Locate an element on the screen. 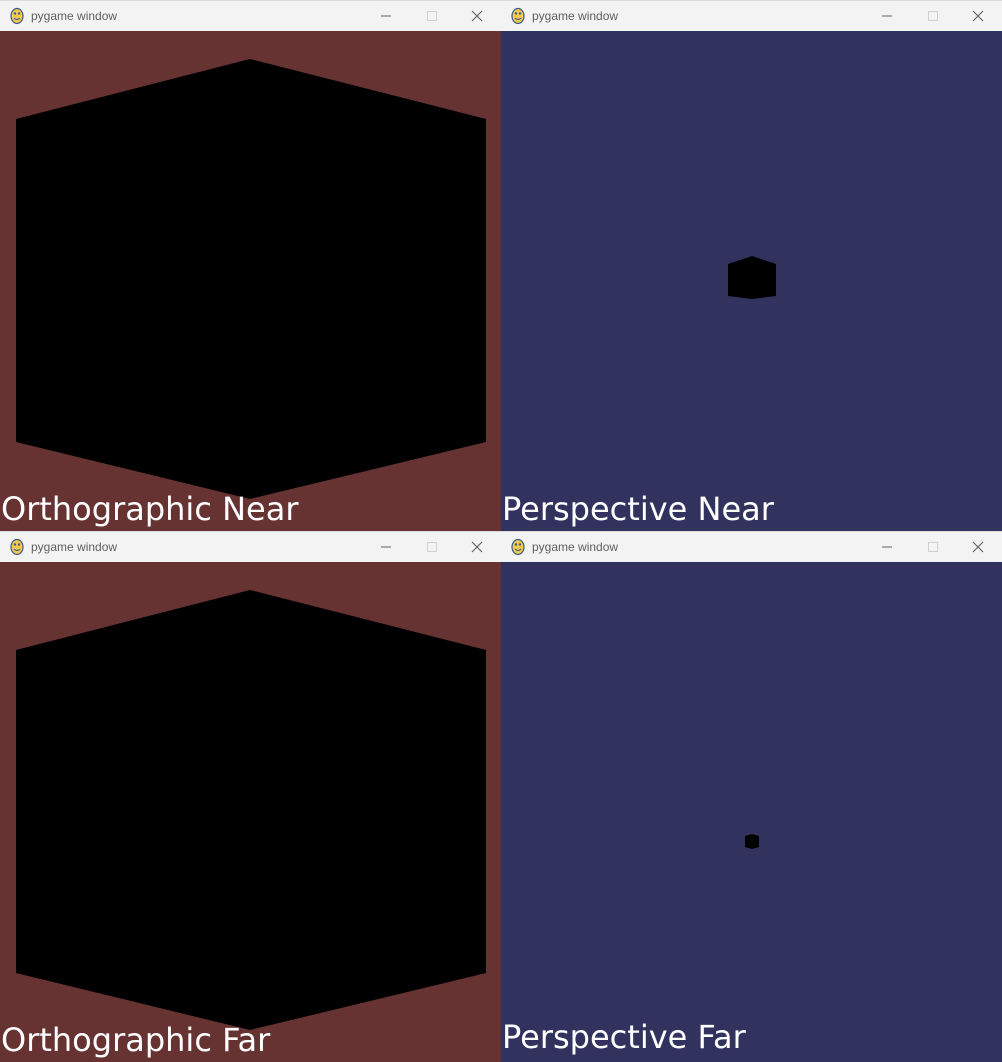  projection-label: Perspective Far is located at coordinates (624, 1037).